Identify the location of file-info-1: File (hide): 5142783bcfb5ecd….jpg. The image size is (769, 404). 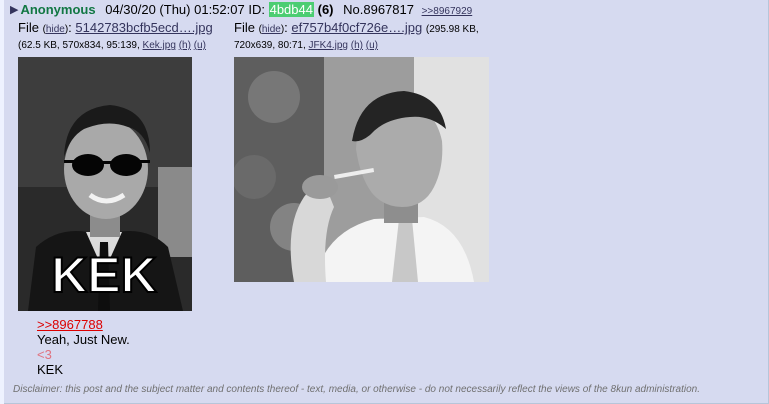
(115, 27).